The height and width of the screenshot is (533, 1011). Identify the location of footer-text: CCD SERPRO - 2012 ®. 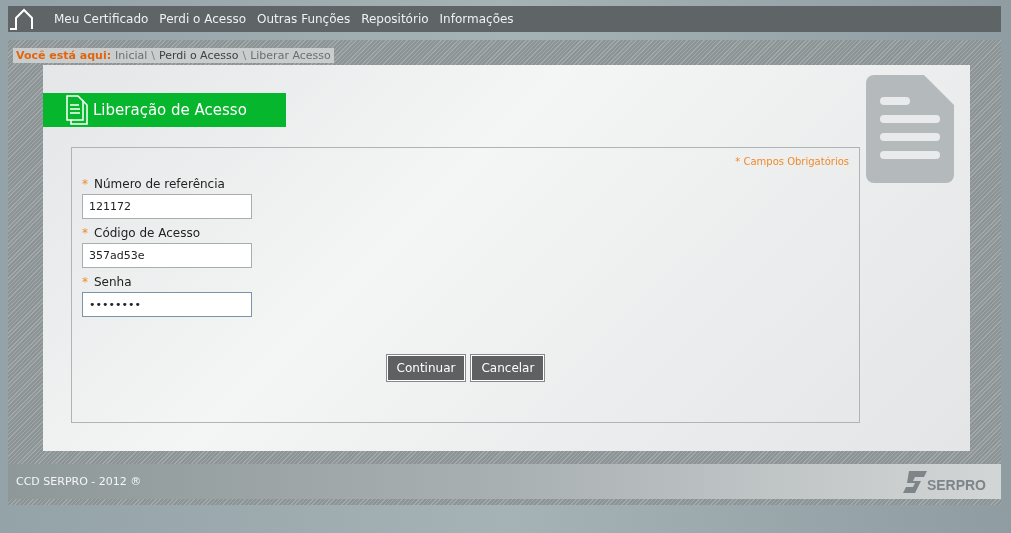
(79, 481).